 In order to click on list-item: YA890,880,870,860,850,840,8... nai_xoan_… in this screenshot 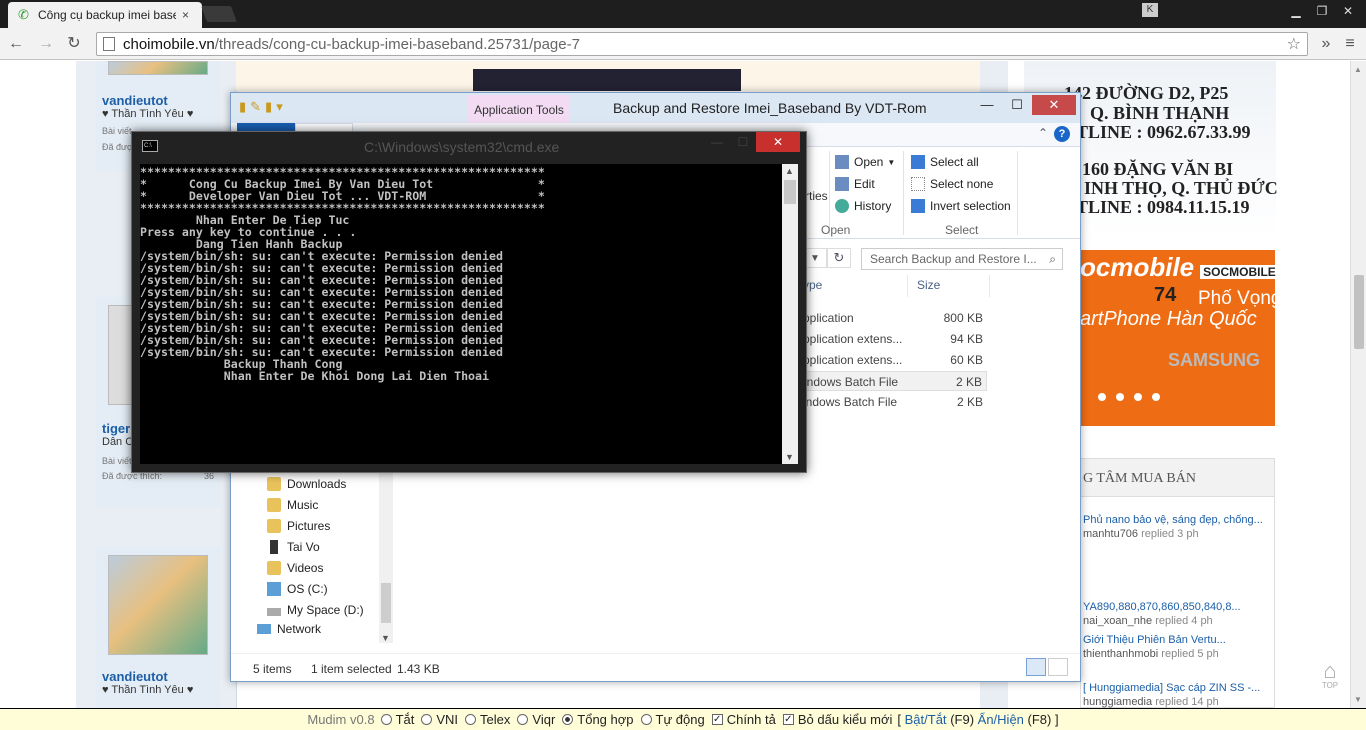, I will do `click(1178, 614)`.